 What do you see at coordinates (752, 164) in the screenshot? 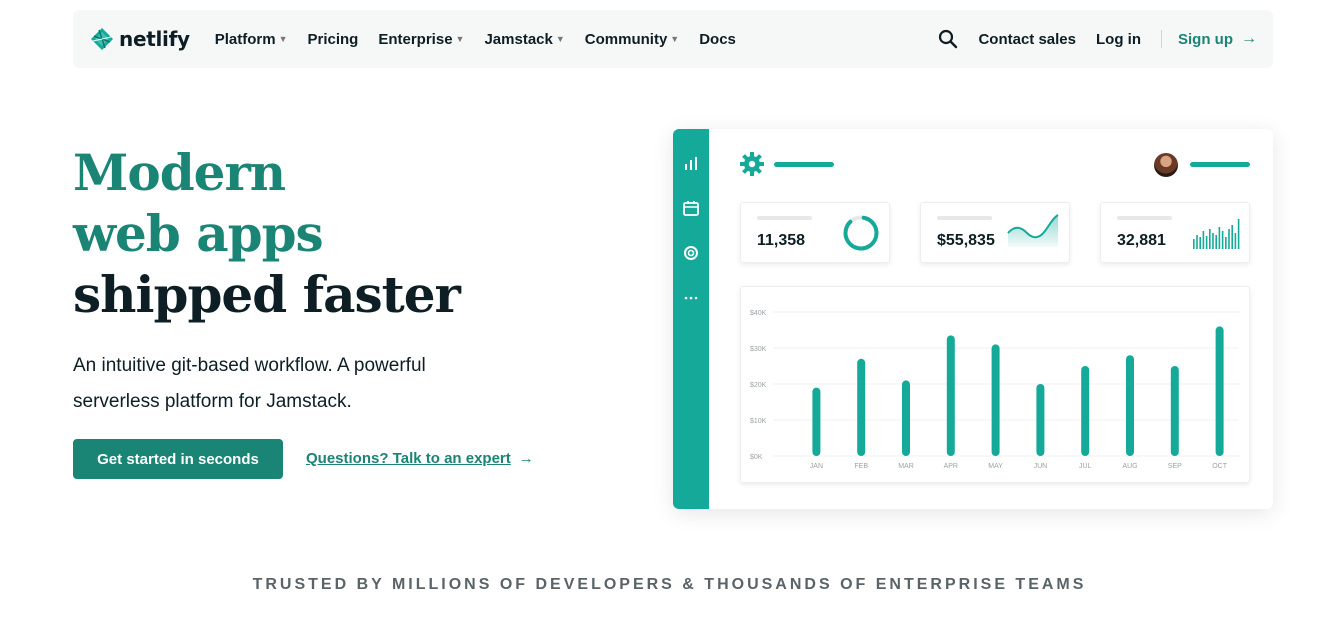
I see `gear-icon` at bounding box center [752, 164].